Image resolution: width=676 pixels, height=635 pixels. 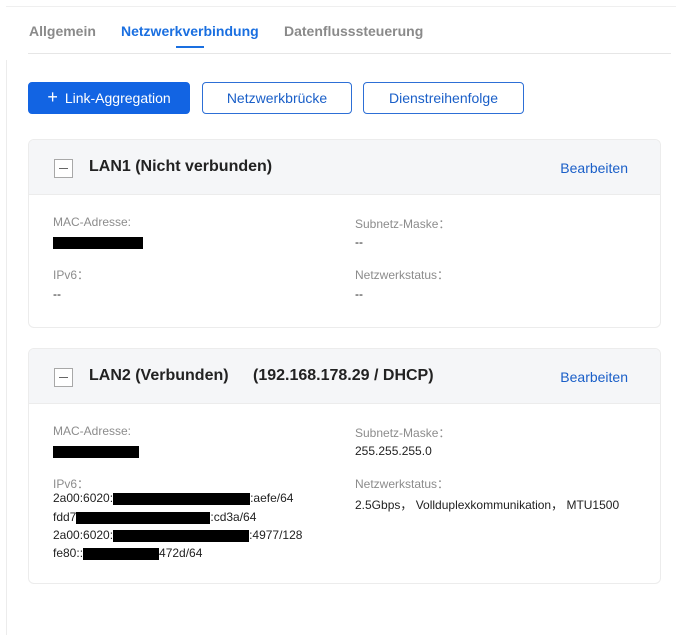 I want to click on ipv6-address-line: 2a00:6020: :aefe/64, so click(x=173, y=498).